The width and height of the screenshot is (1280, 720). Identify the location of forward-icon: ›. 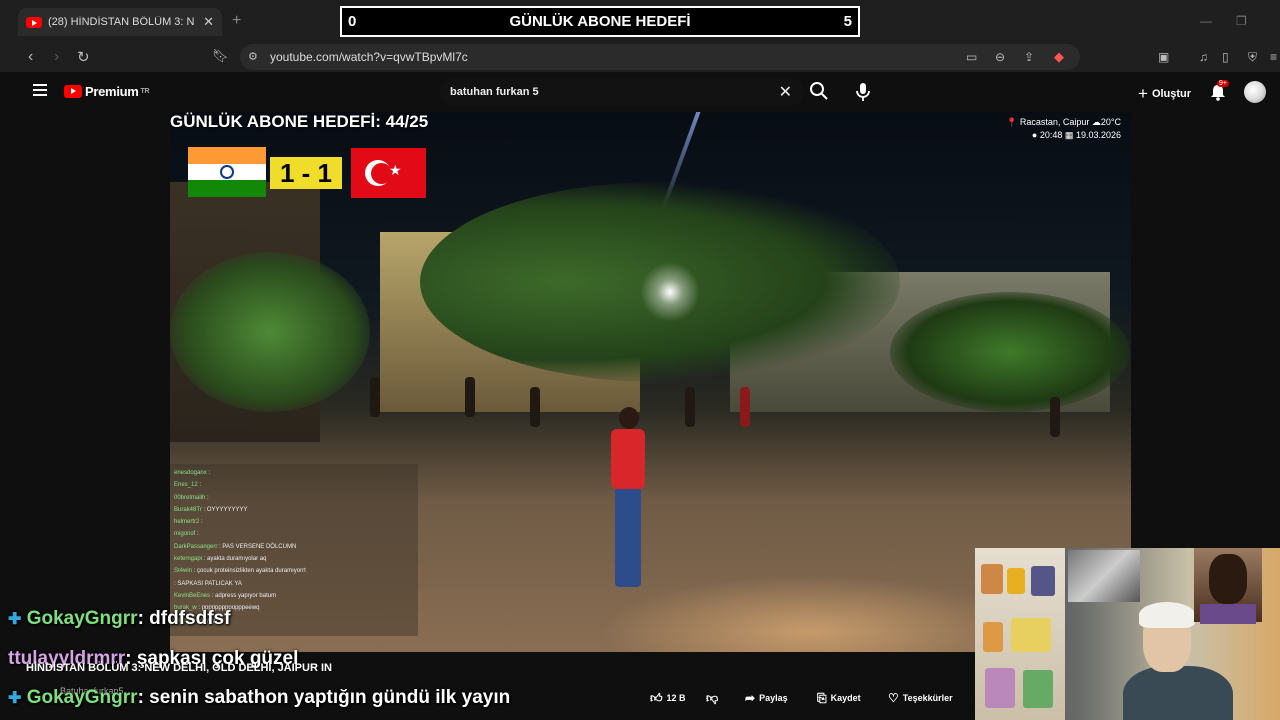
(56, 57).